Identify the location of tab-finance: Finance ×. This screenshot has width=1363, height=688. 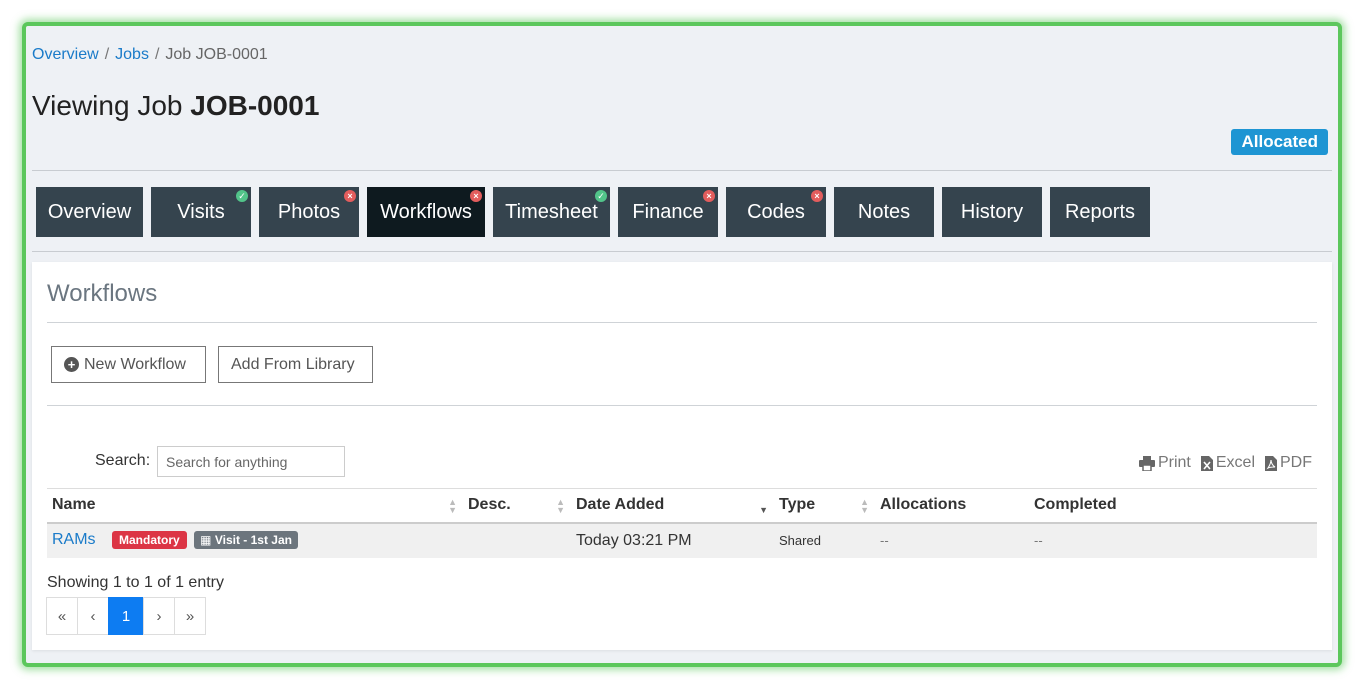
(668, 212).